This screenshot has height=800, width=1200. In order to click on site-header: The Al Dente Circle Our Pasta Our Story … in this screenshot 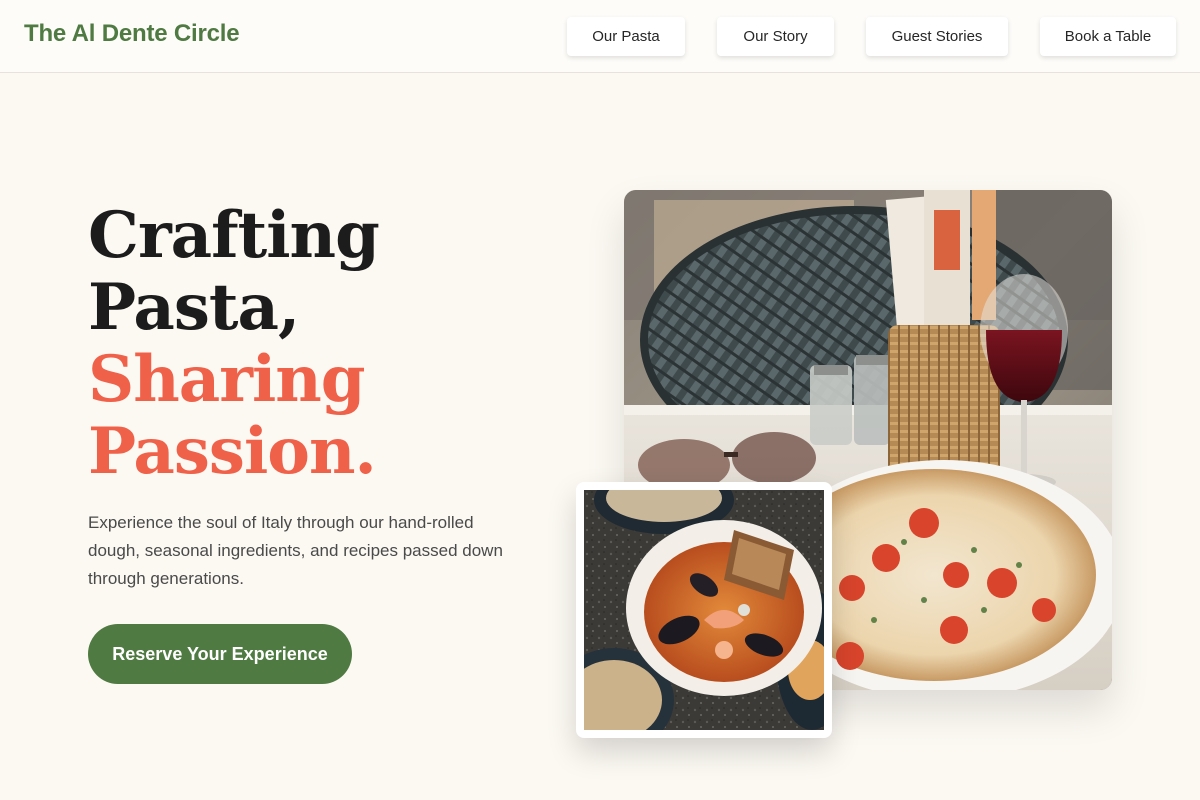, I will do `click(600, 36)`.